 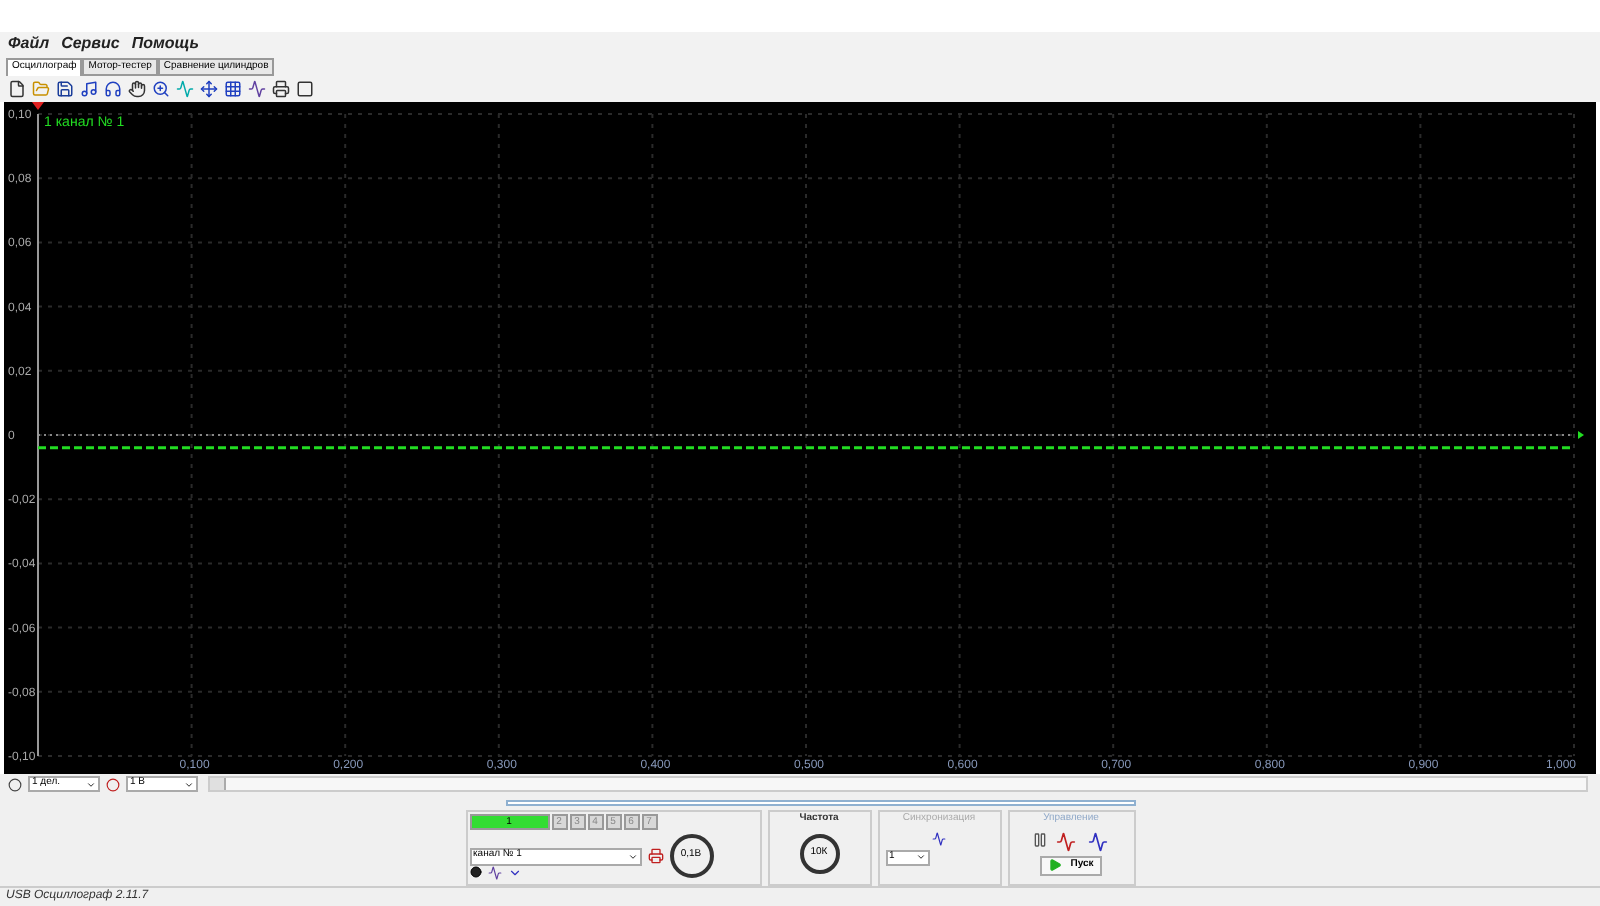 I want to click on grid-icon, so click(x=233, y=89).